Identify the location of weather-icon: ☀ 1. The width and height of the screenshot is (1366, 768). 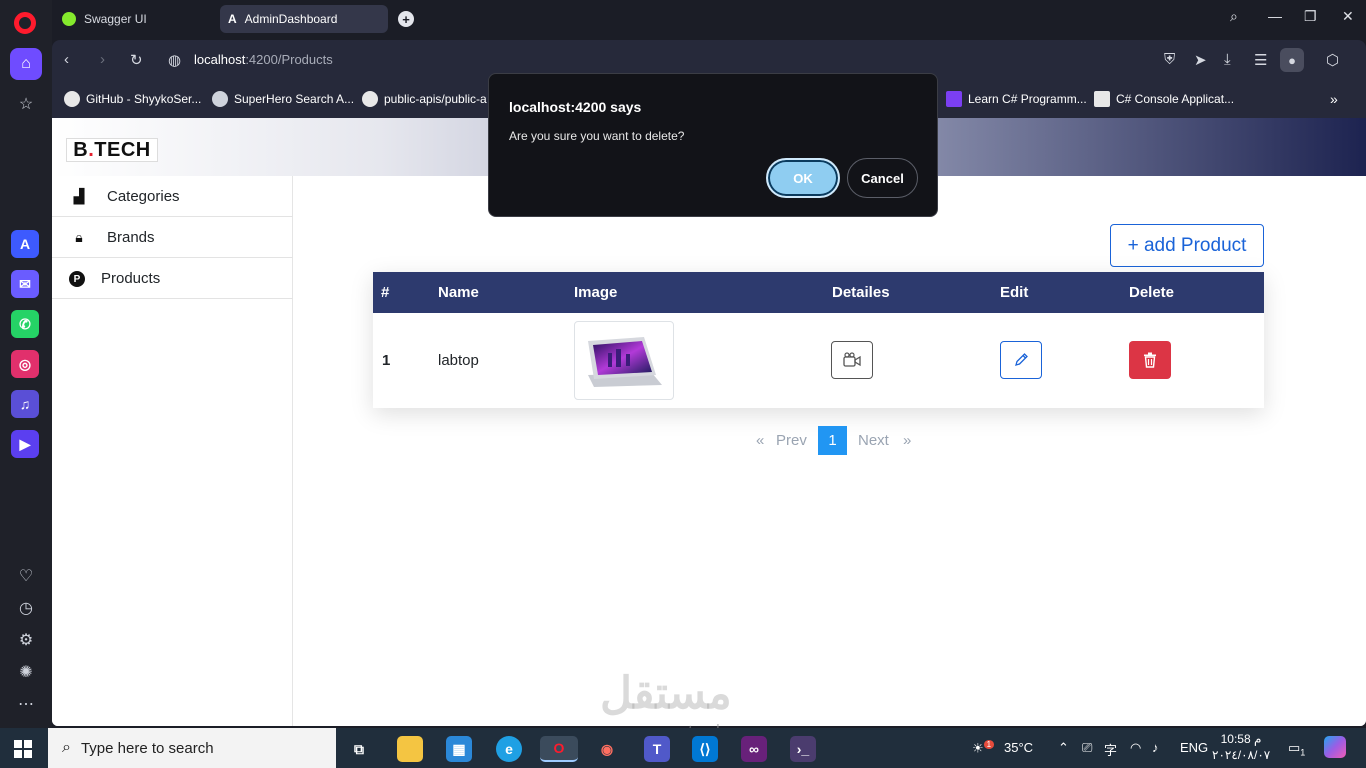
(983, 748).